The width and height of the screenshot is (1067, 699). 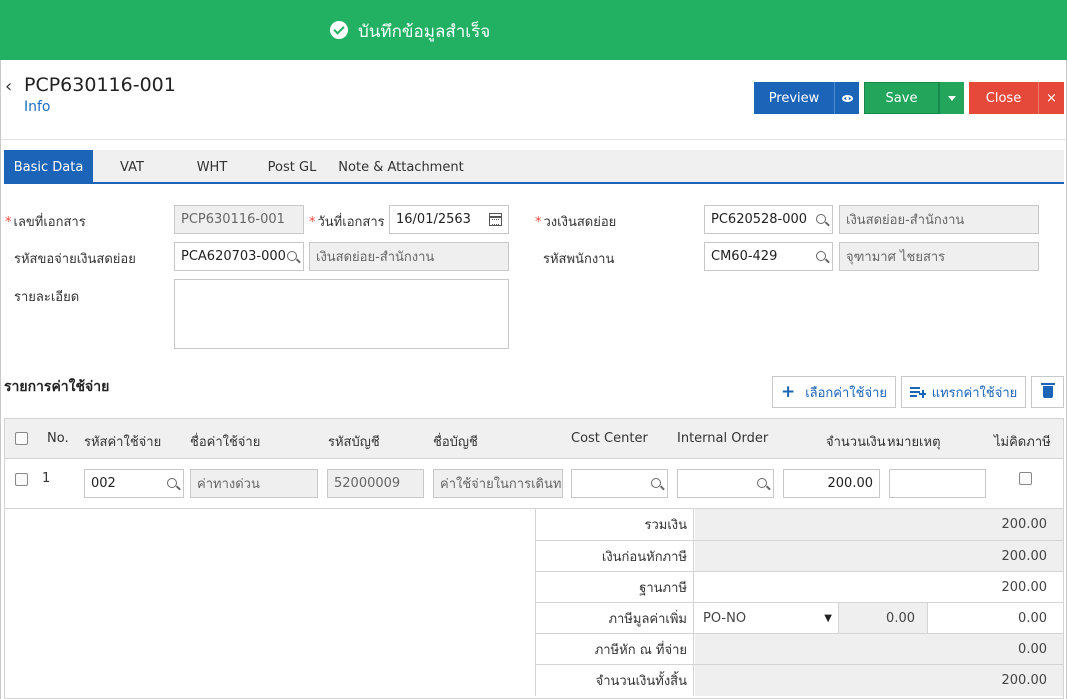 I want to click on col-no: No., so click(x=58, y=438).